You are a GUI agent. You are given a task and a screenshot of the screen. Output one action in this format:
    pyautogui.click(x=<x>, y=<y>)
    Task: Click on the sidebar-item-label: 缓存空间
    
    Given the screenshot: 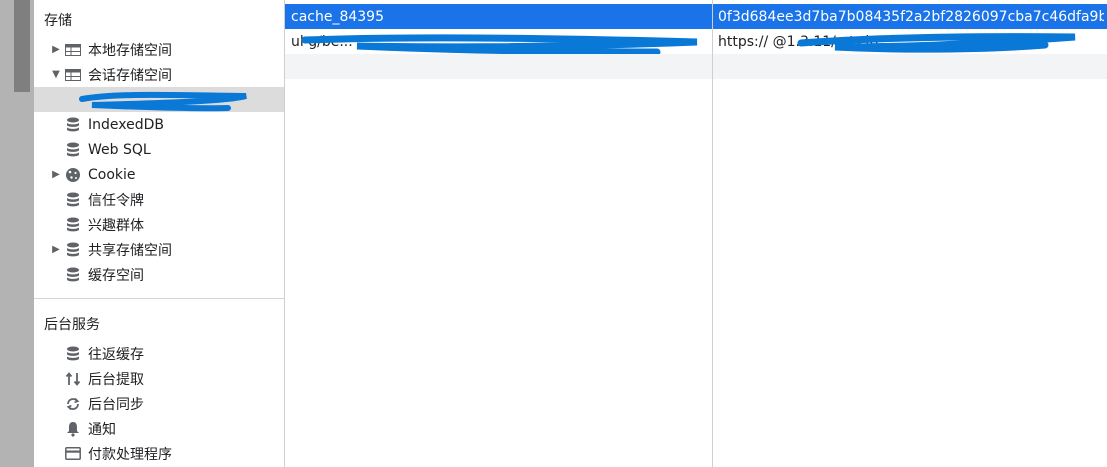 What is the action you would take?
    pyautogui.click(x=116, y=275)
    